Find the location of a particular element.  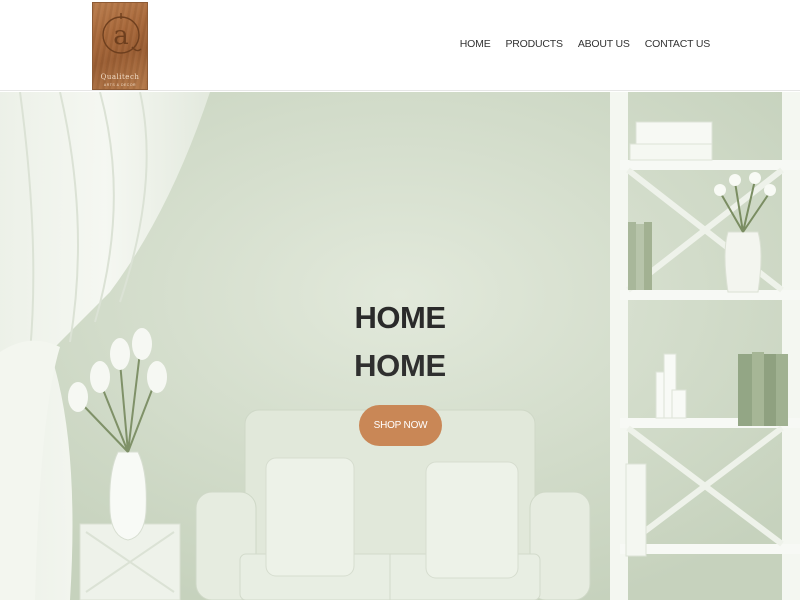

hero-subtitle: HOME is located at coordinates (400, 365).